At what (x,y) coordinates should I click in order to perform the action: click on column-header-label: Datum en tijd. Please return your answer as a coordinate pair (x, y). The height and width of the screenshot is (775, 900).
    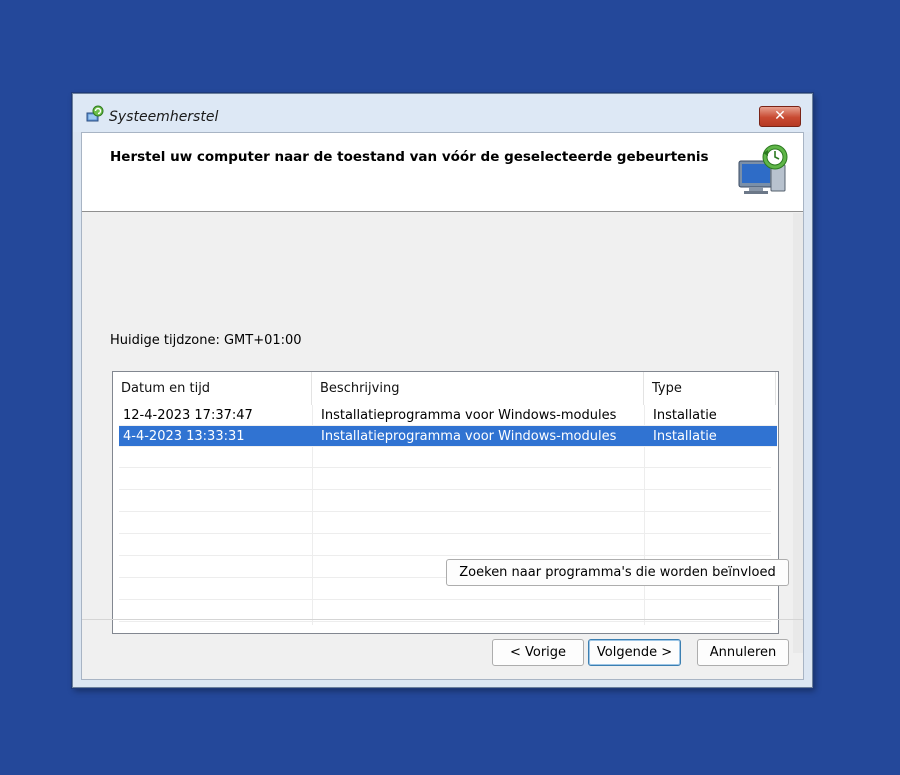
    Looking at the image, I should click on (166, 388).